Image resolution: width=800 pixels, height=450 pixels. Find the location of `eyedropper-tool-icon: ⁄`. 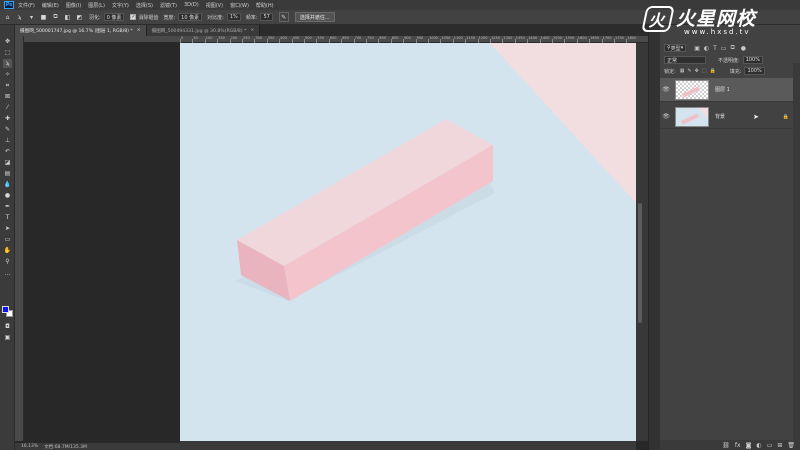

eyedropper-tool-icon: ⁄ is located at coordinates (7, 107).